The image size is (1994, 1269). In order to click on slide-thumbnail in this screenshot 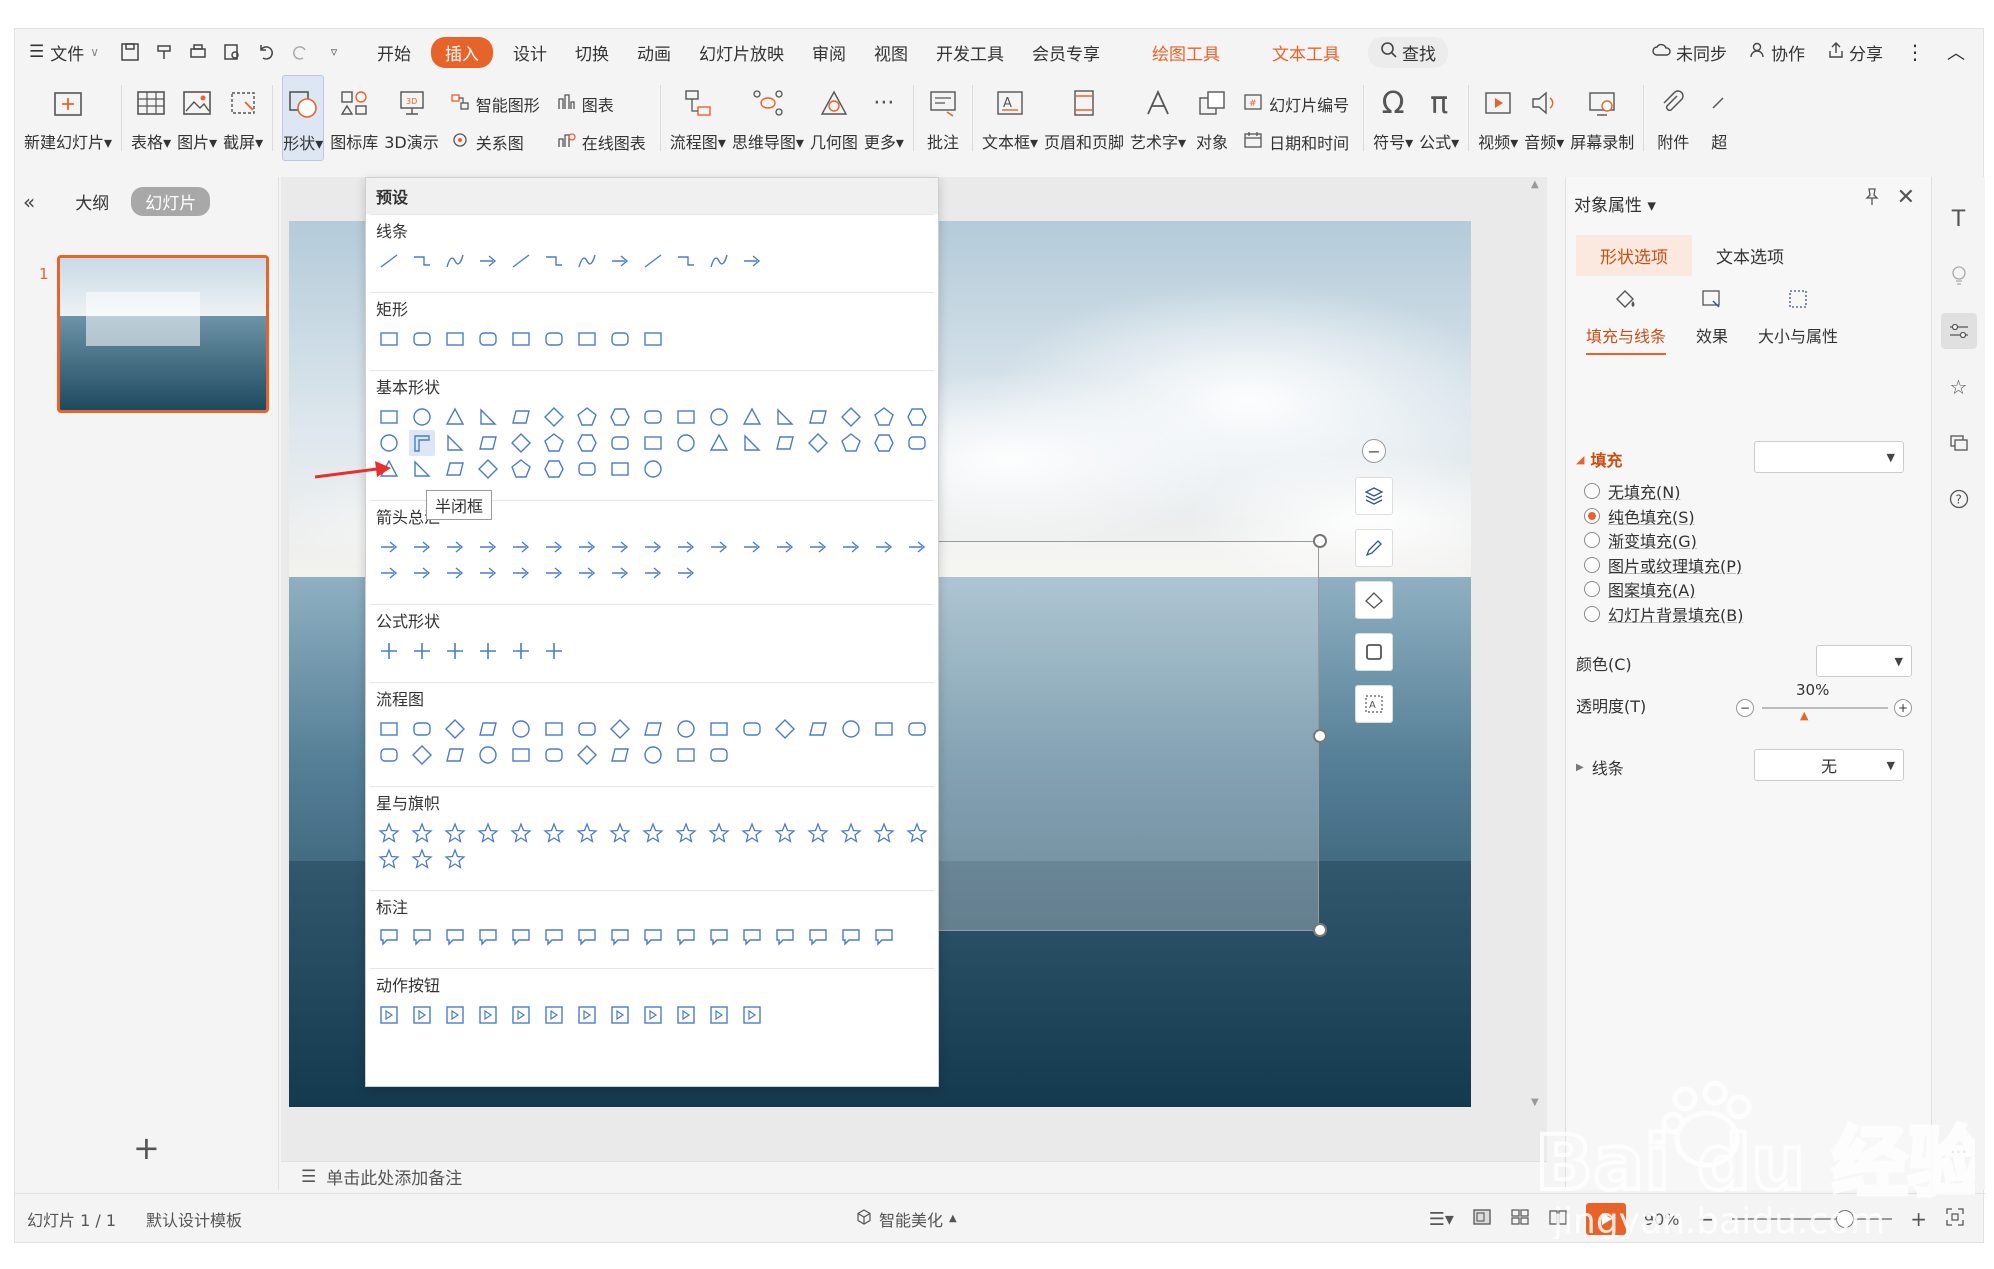, I will do `click(163, 334)`.